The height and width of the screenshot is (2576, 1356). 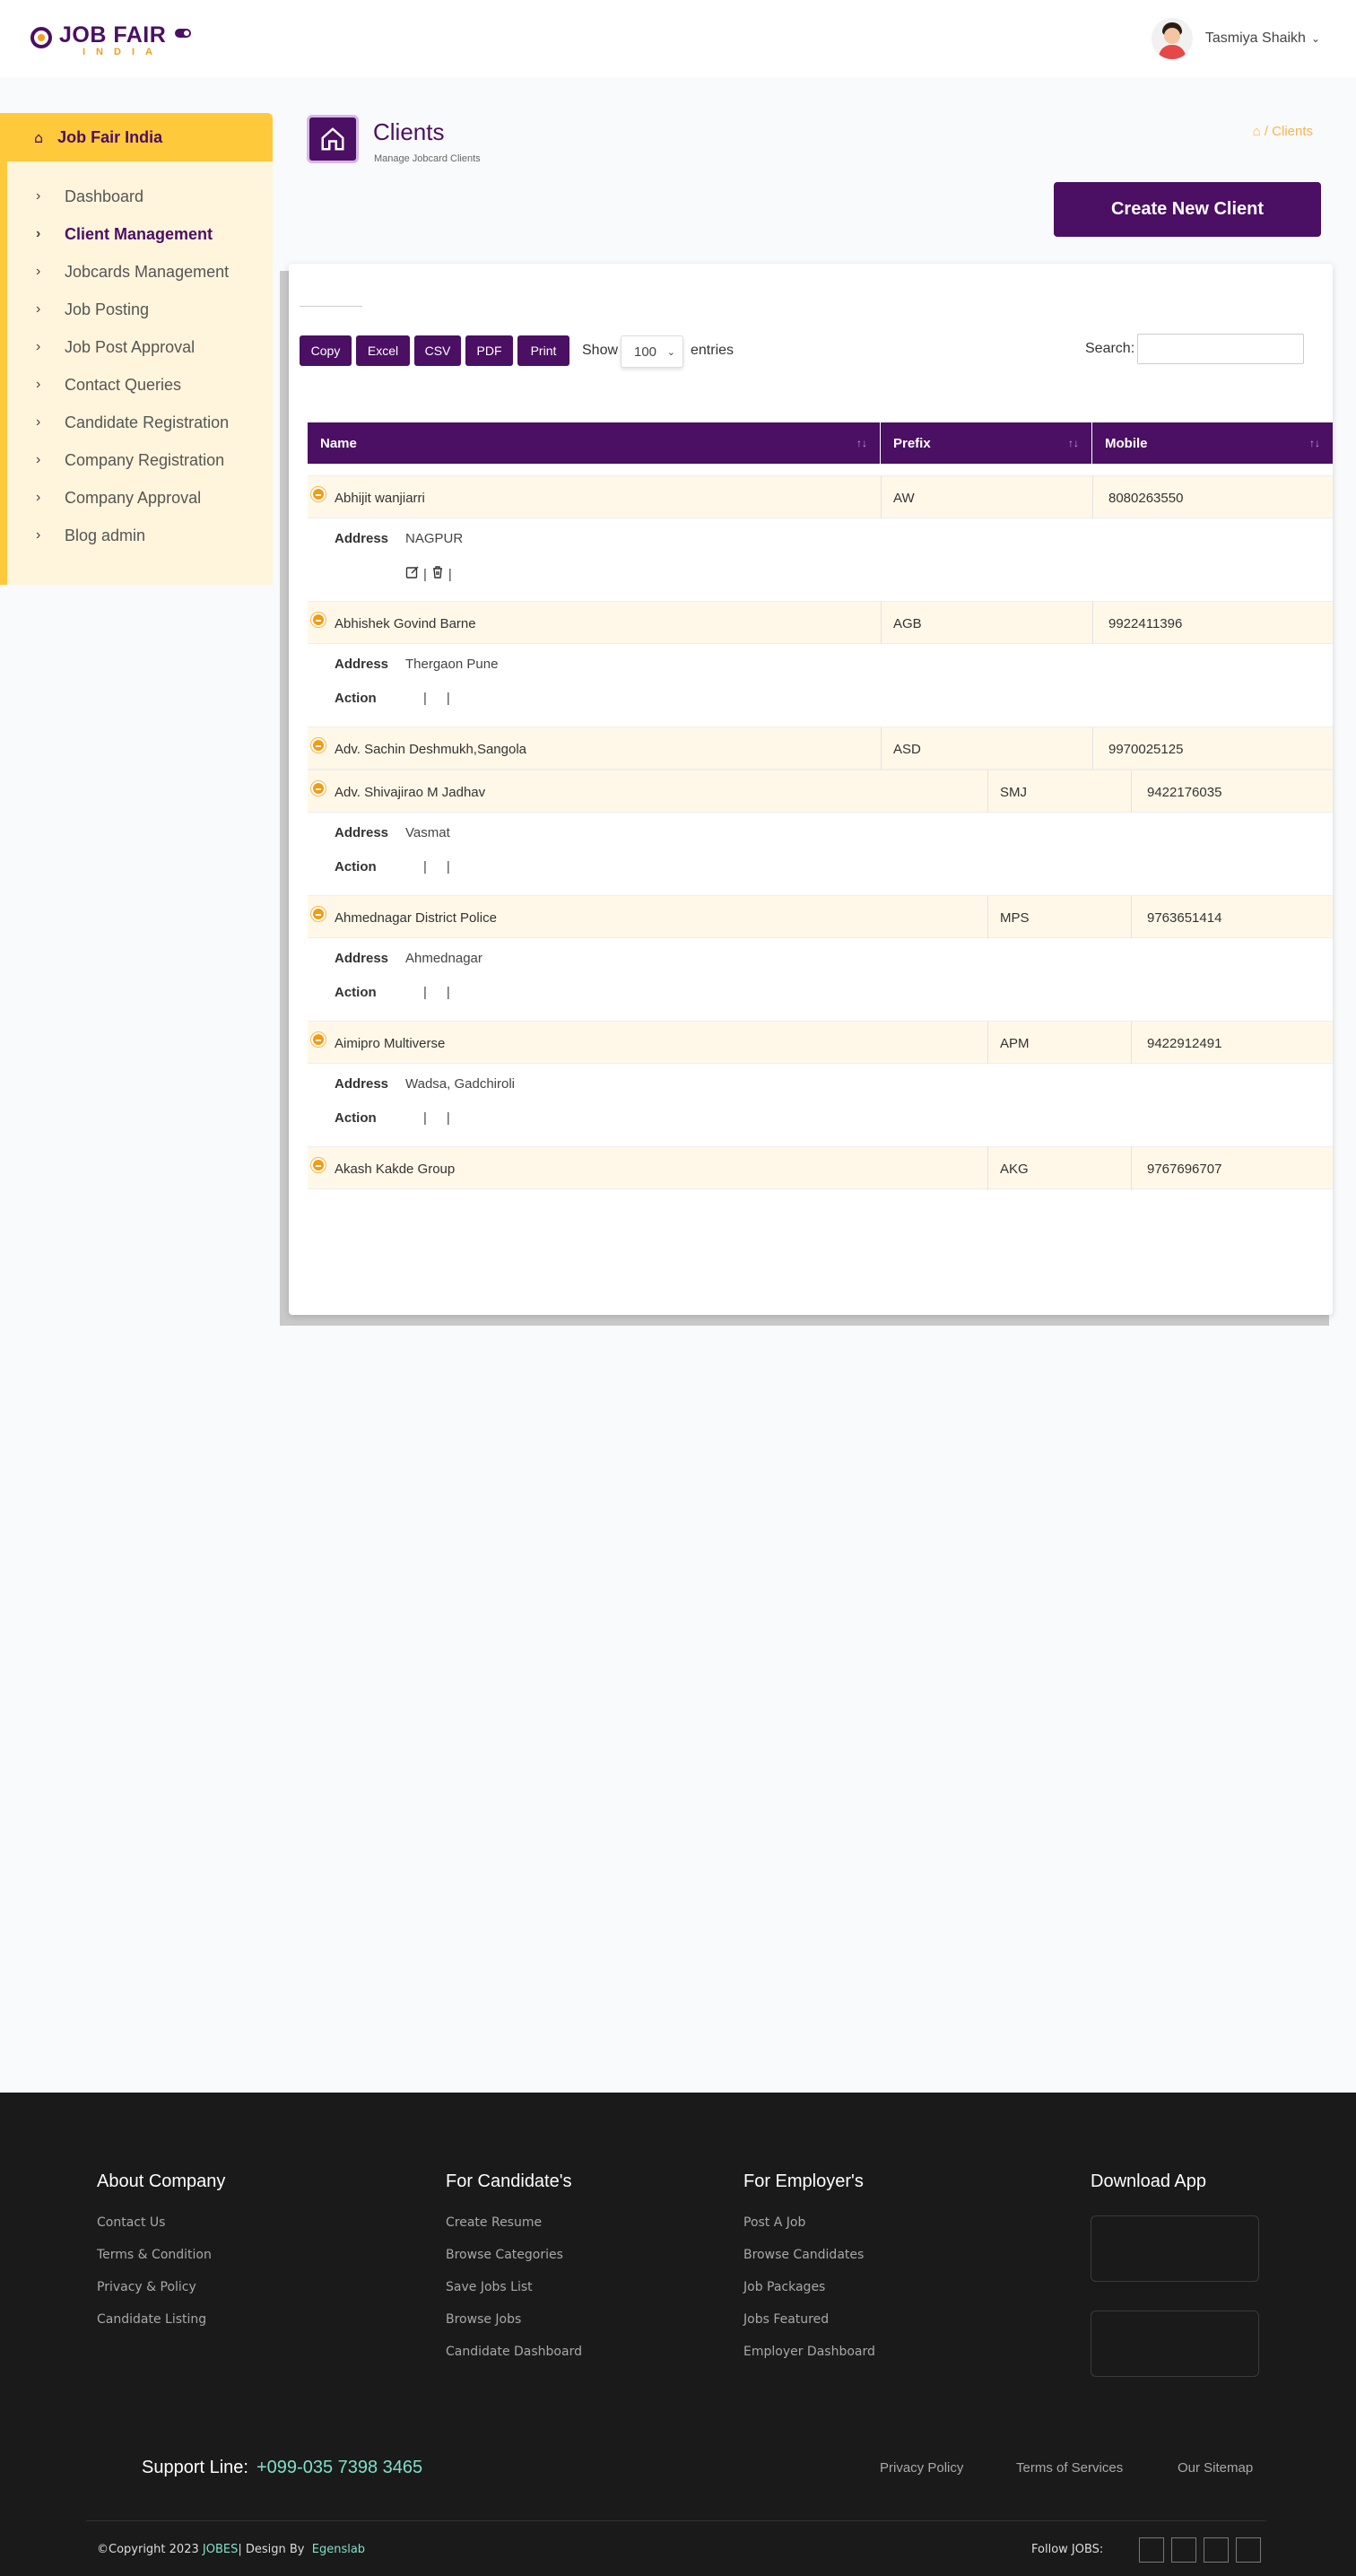 I want to click on sidebar-item-blog-admin: › Blog admin, so click(x=140, y=535).